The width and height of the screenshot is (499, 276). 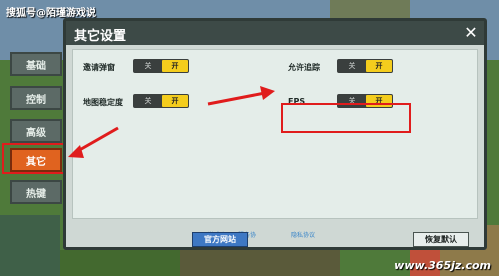 What do you see at coordinates (442, 265) in the screenshot?
I see `corner-watermark: www.365jz.com` at bounding box center [442, 265].